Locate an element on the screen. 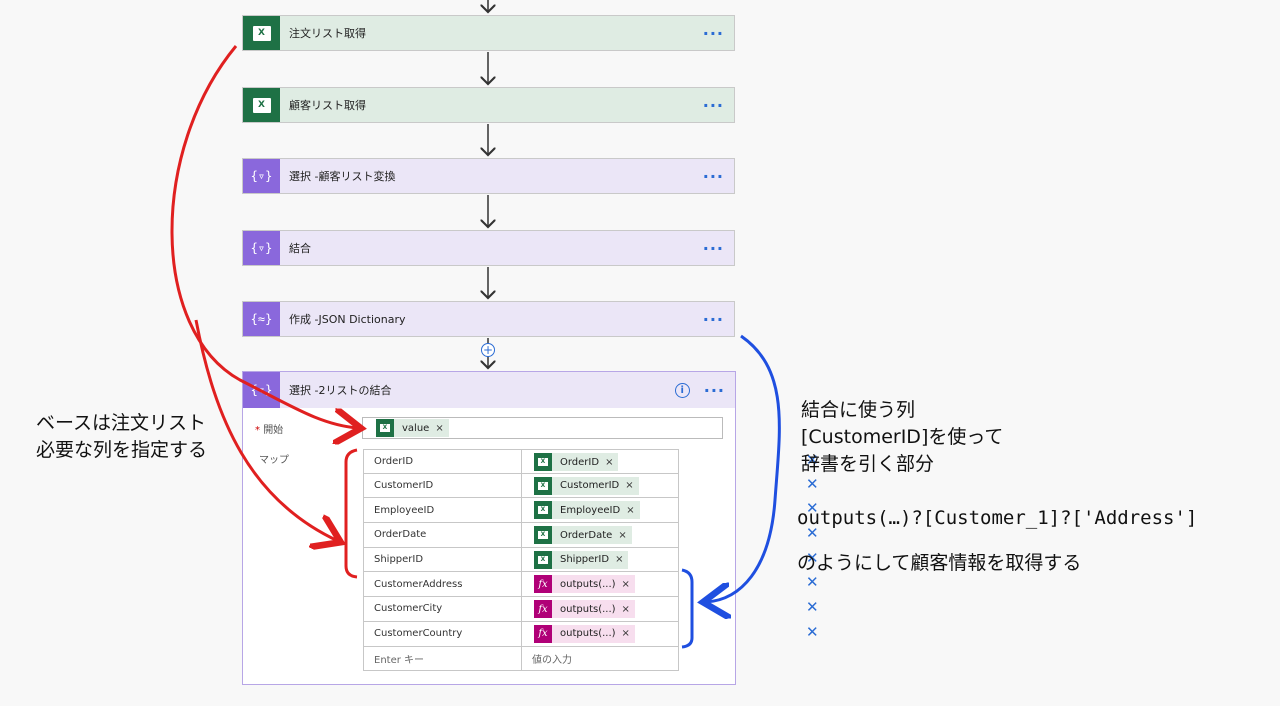 The image size is (1280, 706). step-order-list: X 注文リスト取得 ··· is located at coordinates (488, 33).